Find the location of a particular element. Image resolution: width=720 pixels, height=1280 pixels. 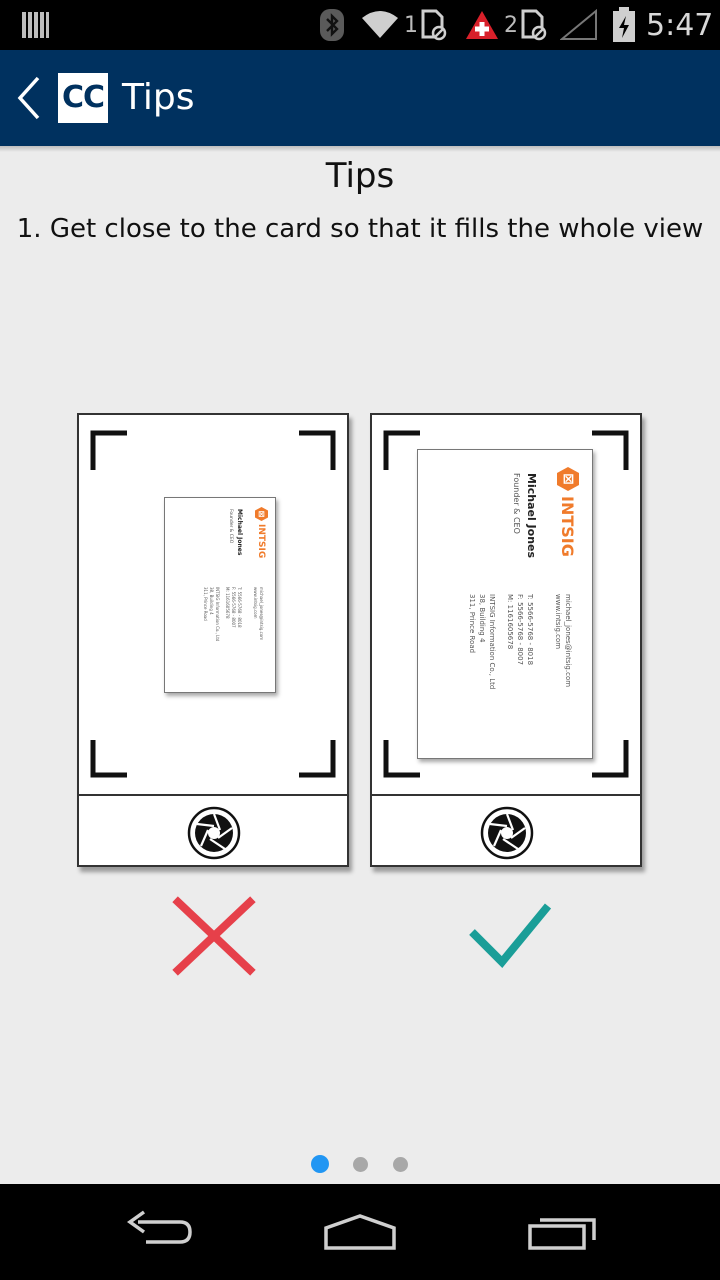

bluetooth-icon is located at coordinates (332, 25).